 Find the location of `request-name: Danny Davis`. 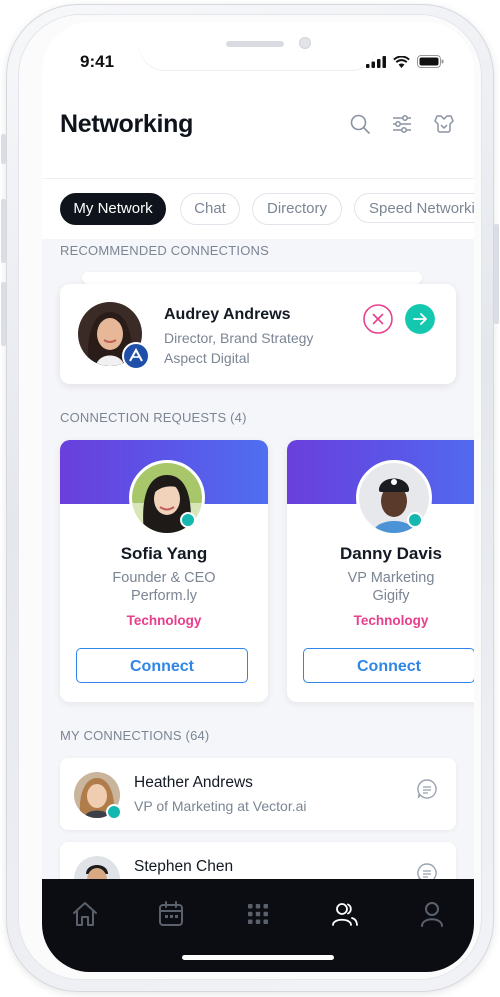

request-name: Danny Davis is located at coordinates (391, 553).